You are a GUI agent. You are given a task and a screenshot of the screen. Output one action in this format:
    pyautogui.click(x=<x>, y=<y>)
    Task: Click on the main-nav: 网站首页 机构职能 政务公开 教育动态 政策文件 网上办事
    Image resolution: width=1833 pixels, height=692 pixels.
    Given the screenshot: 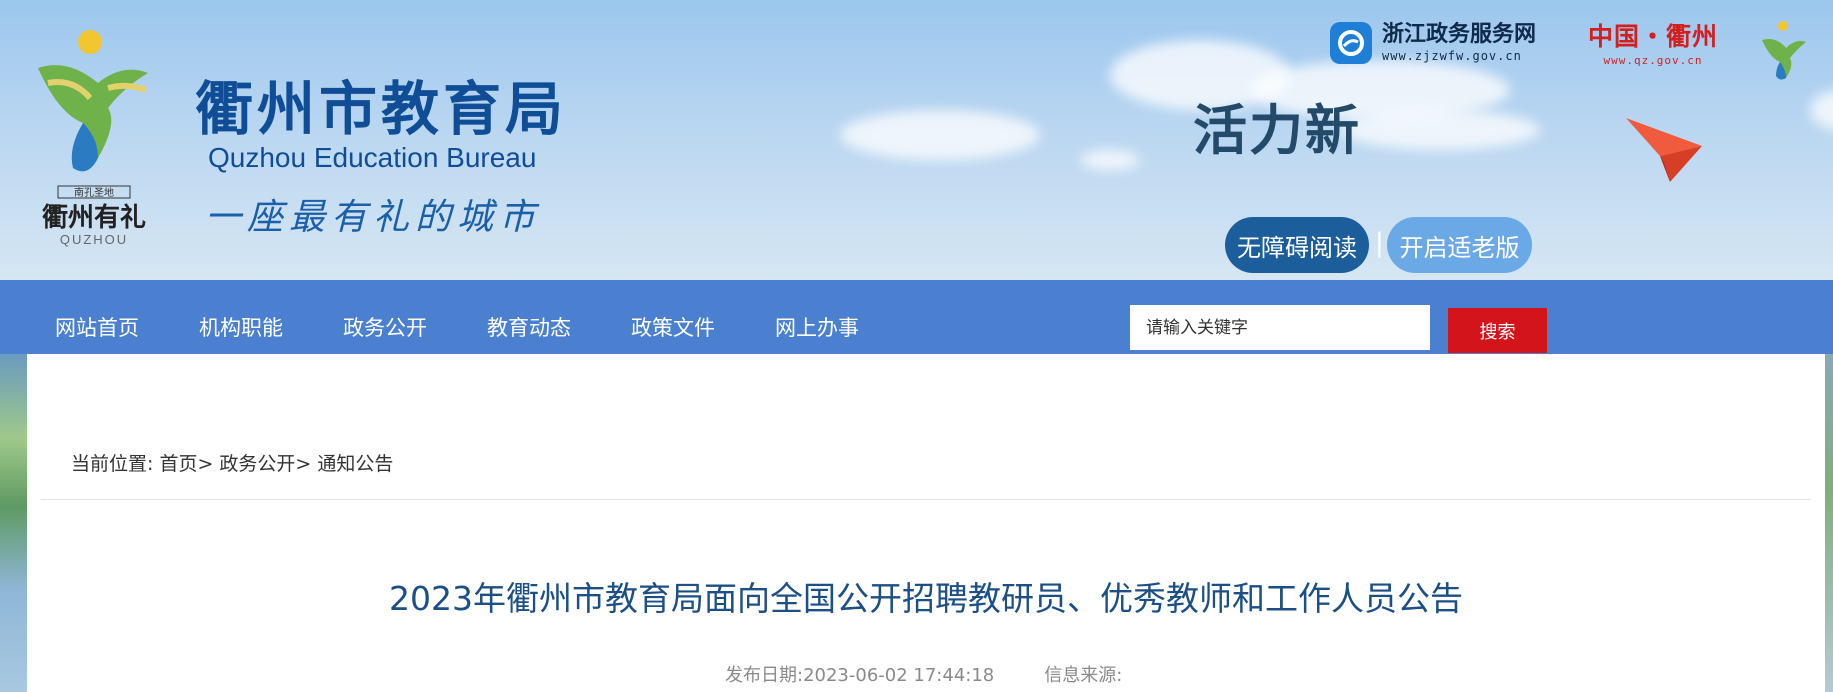 What is the action you would take?
    pyautogui.click(x=916, y=317)
    